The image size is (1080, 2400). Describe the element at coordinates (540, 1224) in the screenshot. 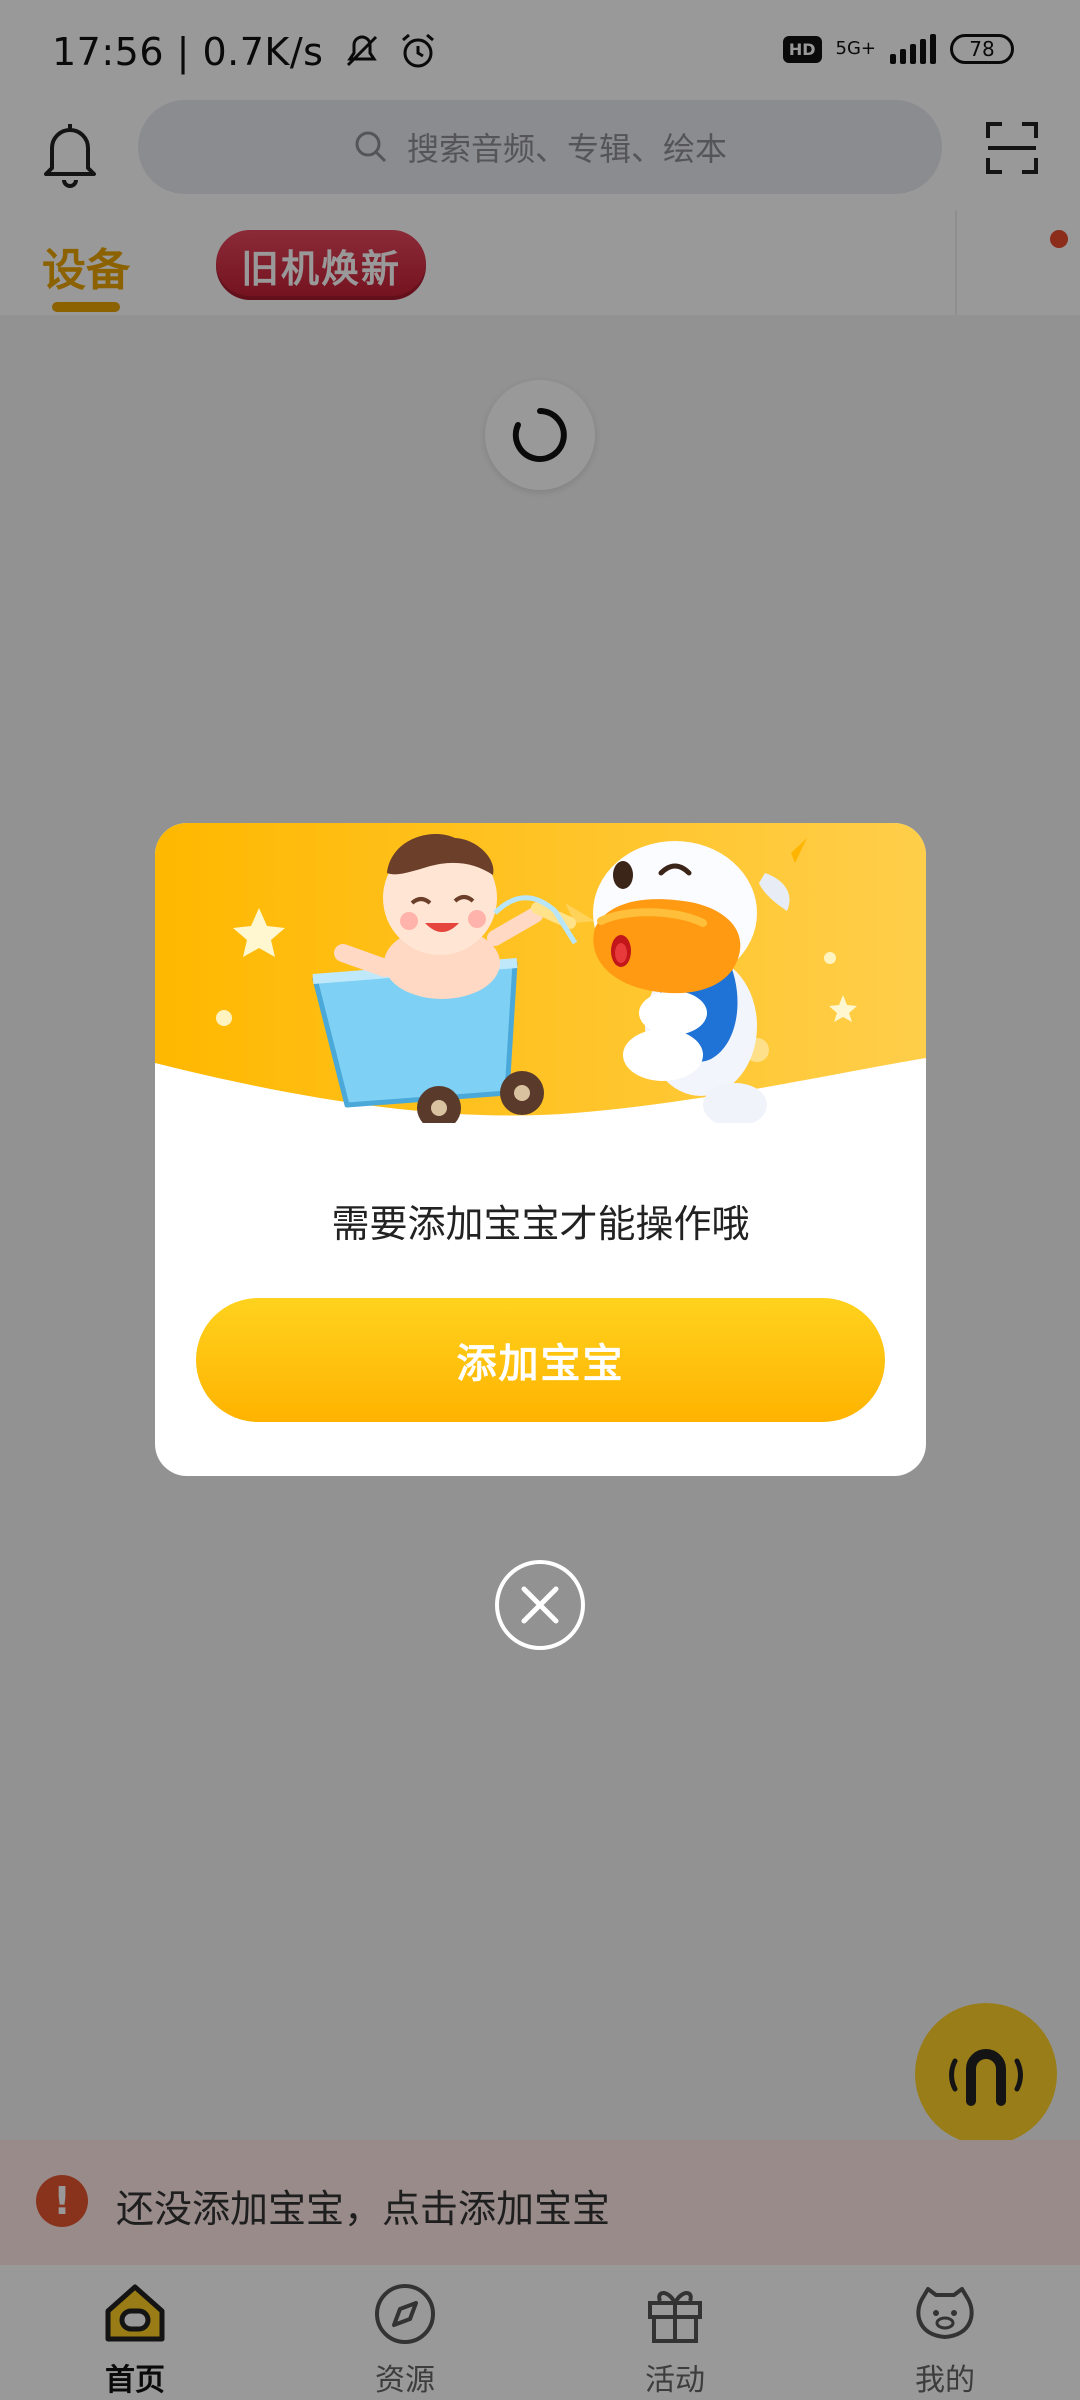

I see `dialog-message: 需要添加宝宝才能操作哦` at that location.